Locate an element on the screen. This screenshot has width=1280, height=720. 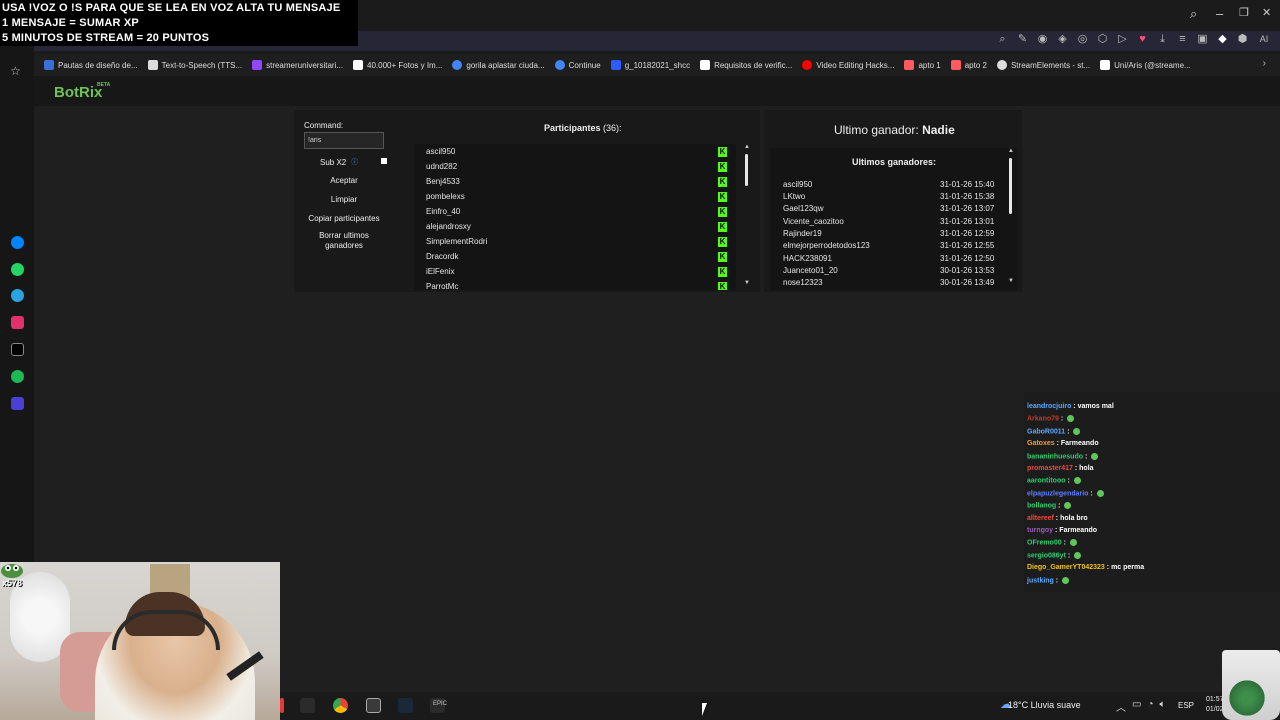
wifi-icon: ◔ is located at coordinates (1150, 706).